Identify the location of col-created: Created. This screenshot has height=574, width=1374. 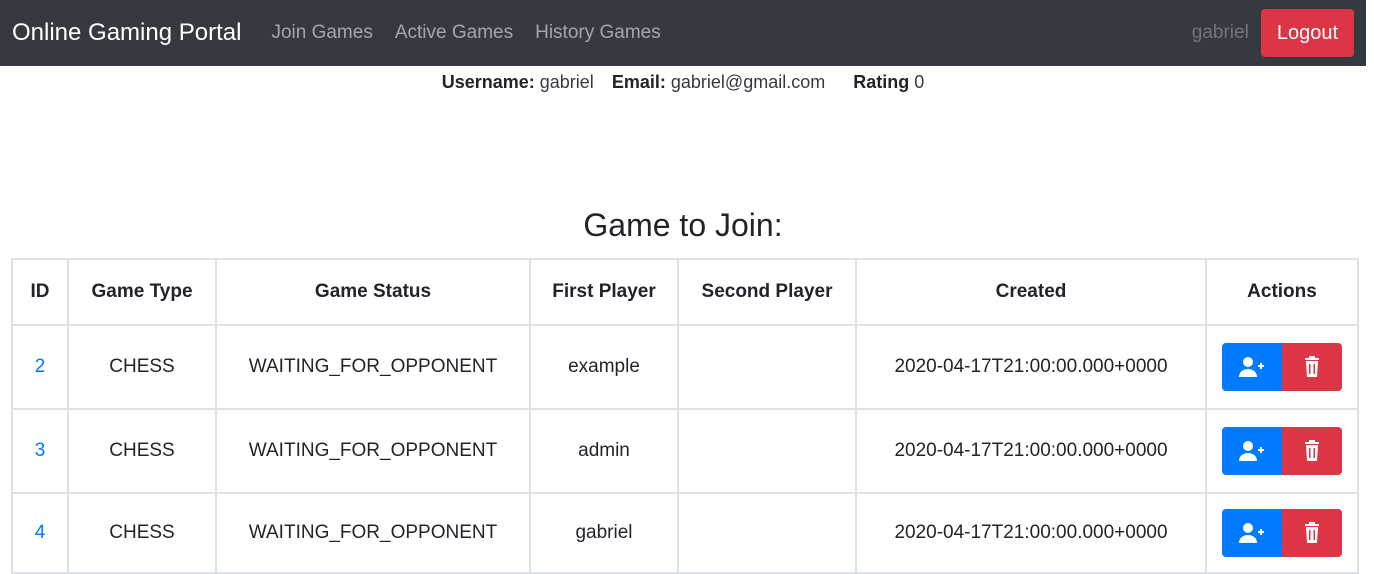
(1031, 292).